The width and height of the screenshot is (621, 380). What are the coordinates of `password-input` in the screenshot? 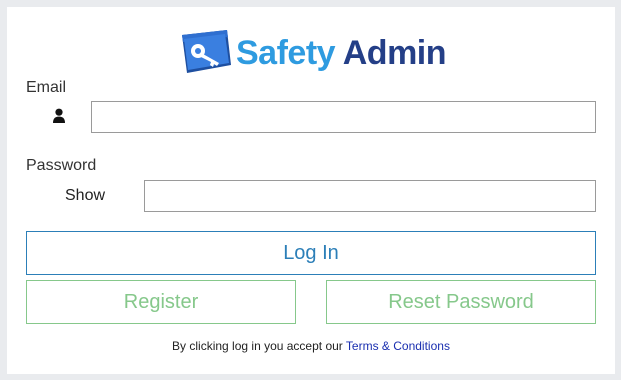 It's located at (370, 196).